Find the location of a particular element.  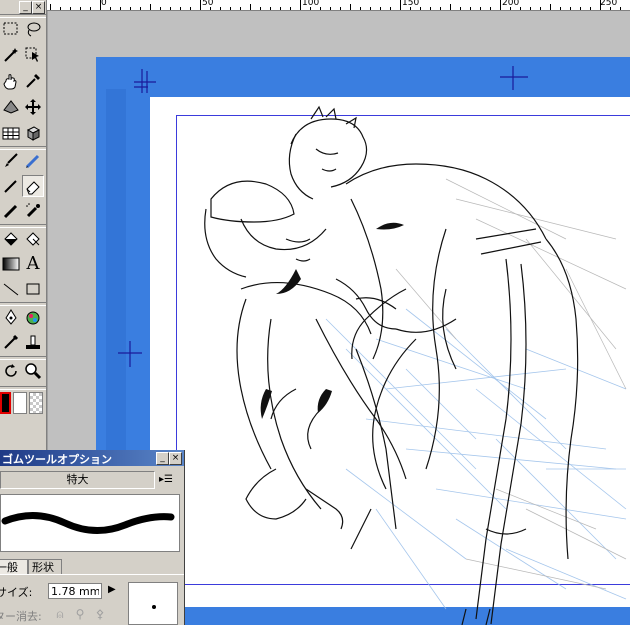

eraser-a-icon: ⍝ is located at coordinates (60, 614).